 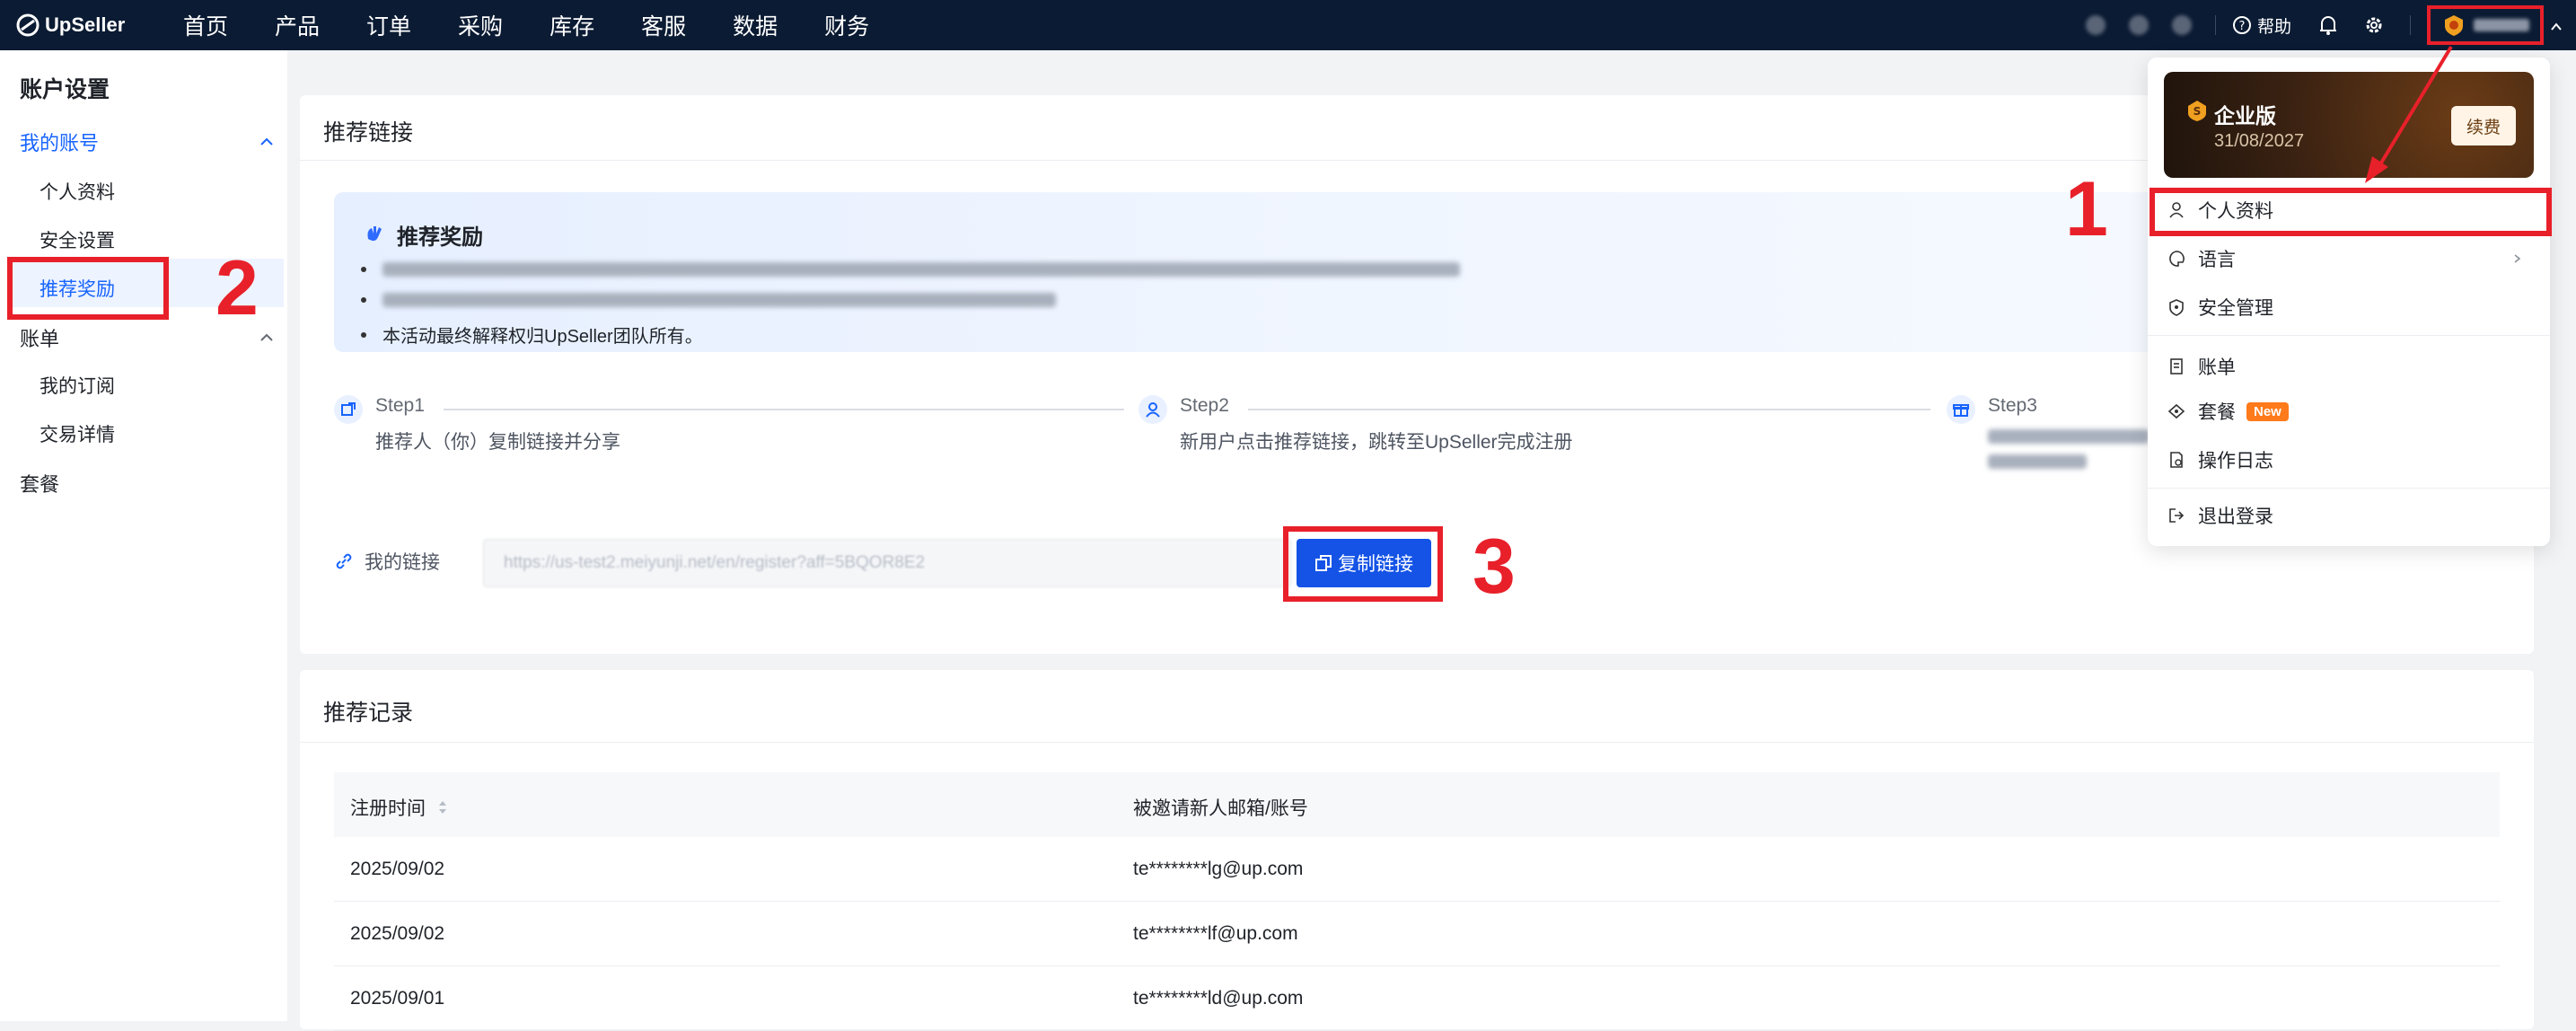 What do you see at coordinates (77, 191) in the screenshot?
I see `sidebar-item-profile: 个人资料` at bounding box center [77, 191].